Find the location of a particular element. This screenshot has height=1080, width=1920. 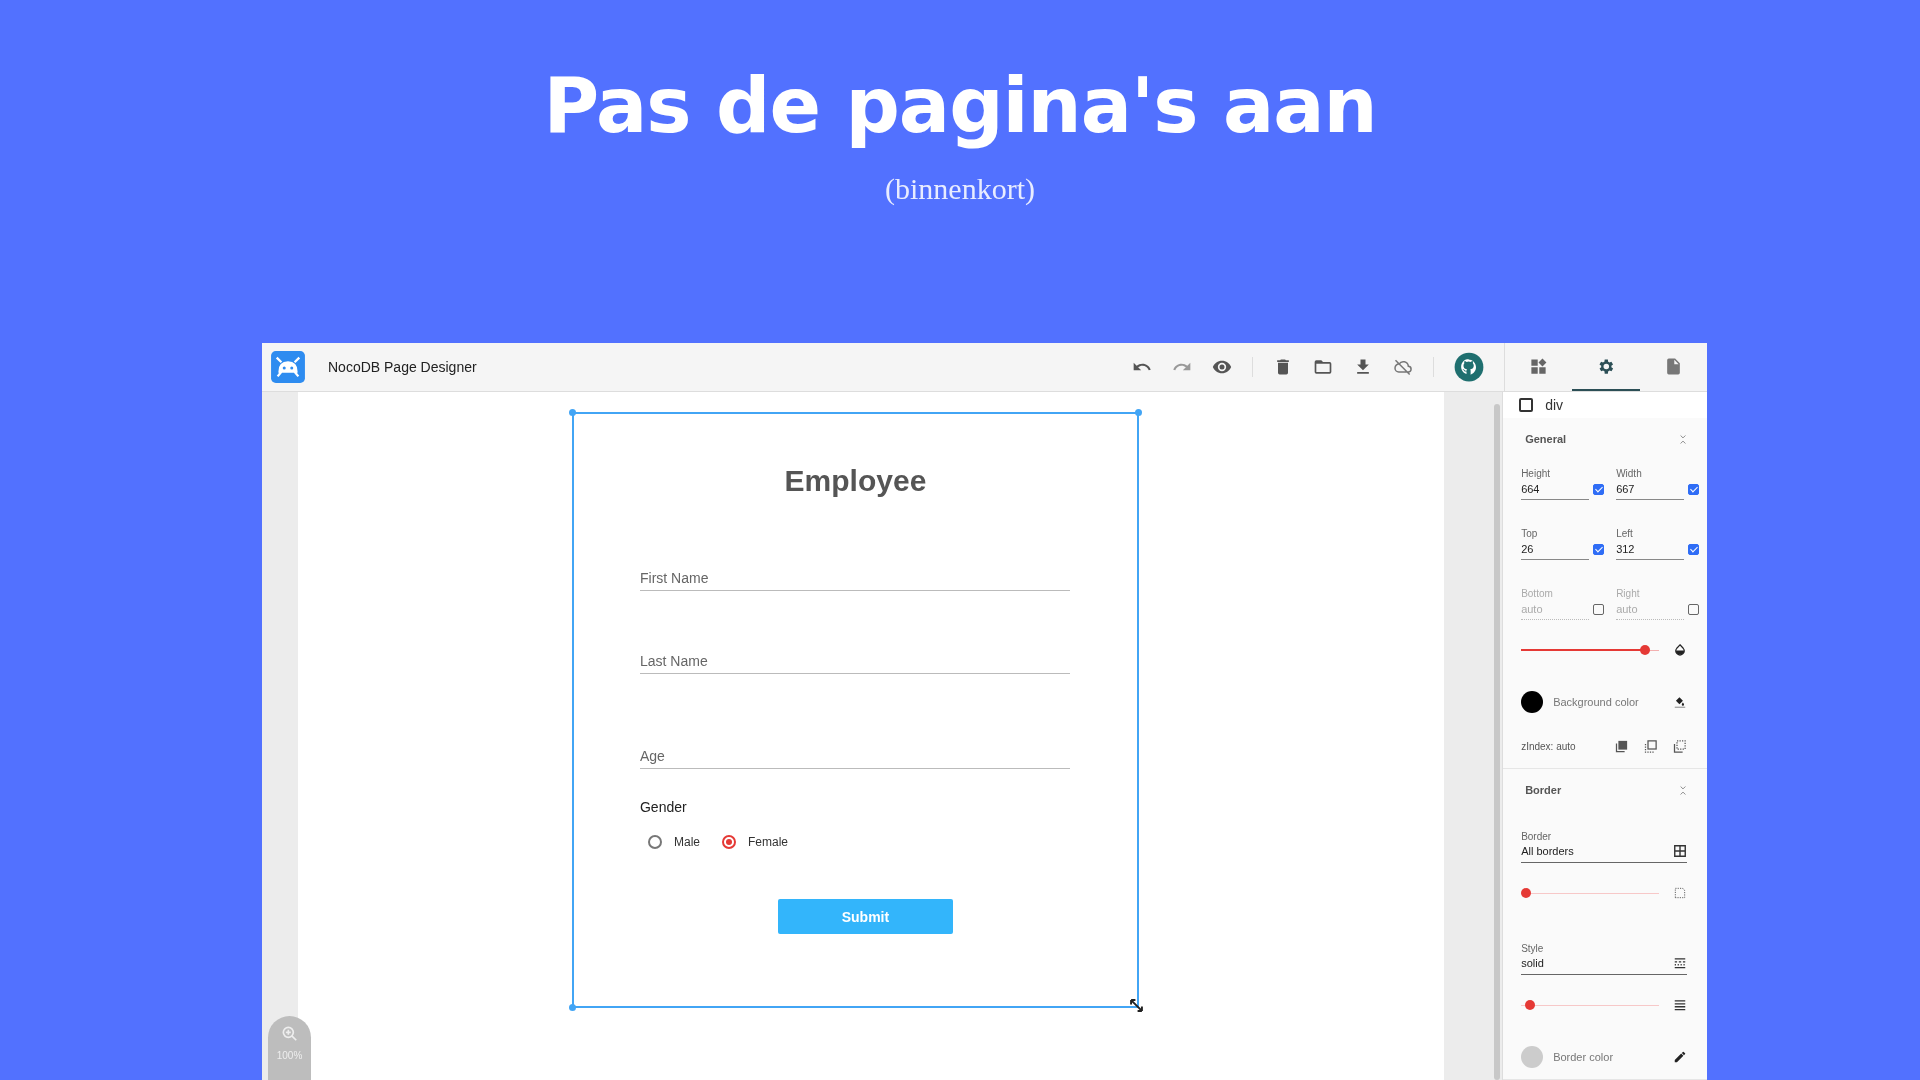

app-logo-icon is located at coordinates (288, 367).